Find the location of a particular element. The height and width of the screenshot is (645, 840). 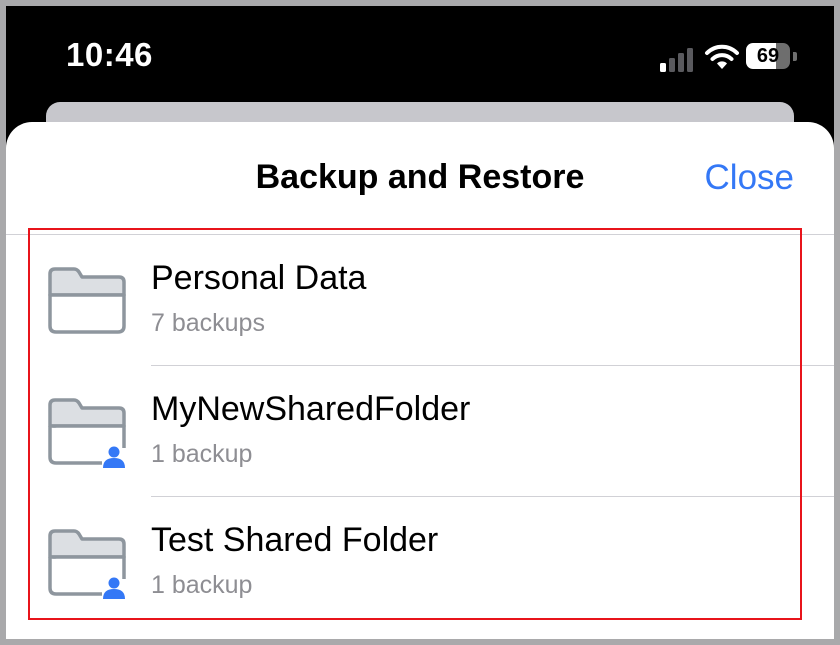

backup-count: 7 backups is located at coordinates (208, 323).